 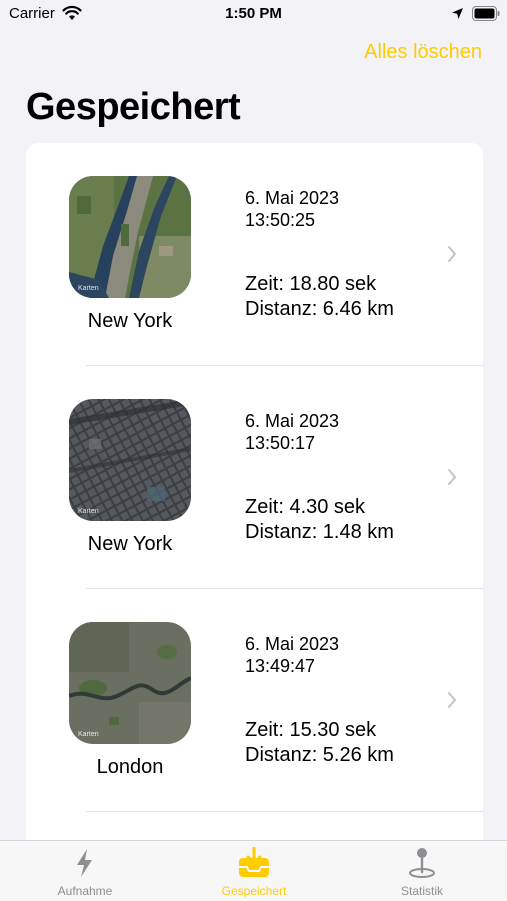 What do you see at coordinates (254, 891) in the screenshot?
I see `tab-label: Gespeichert` at bounding box center [254, 891].